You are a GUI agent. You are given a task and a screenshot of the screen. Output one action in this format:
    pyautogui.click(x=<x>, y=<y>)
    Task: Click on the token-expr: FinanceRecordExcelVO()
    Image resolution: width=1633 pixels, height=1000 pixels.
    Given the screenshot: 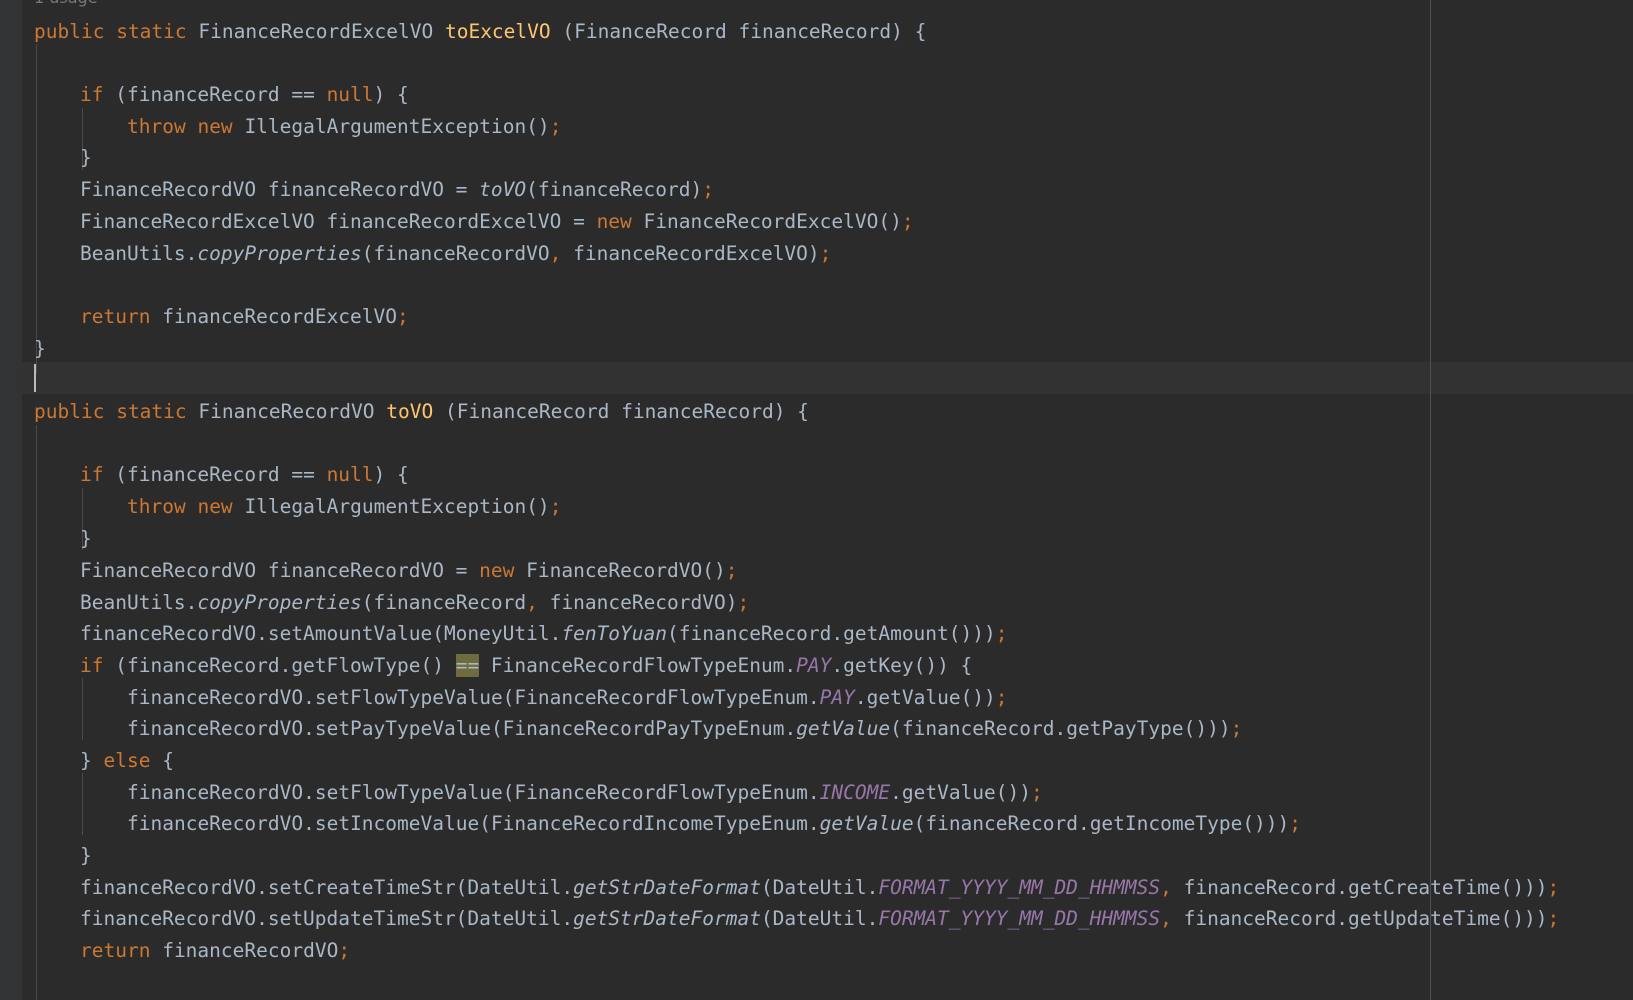 What is the action you would take?
    pyautogui.click(x=766, y=221)
    